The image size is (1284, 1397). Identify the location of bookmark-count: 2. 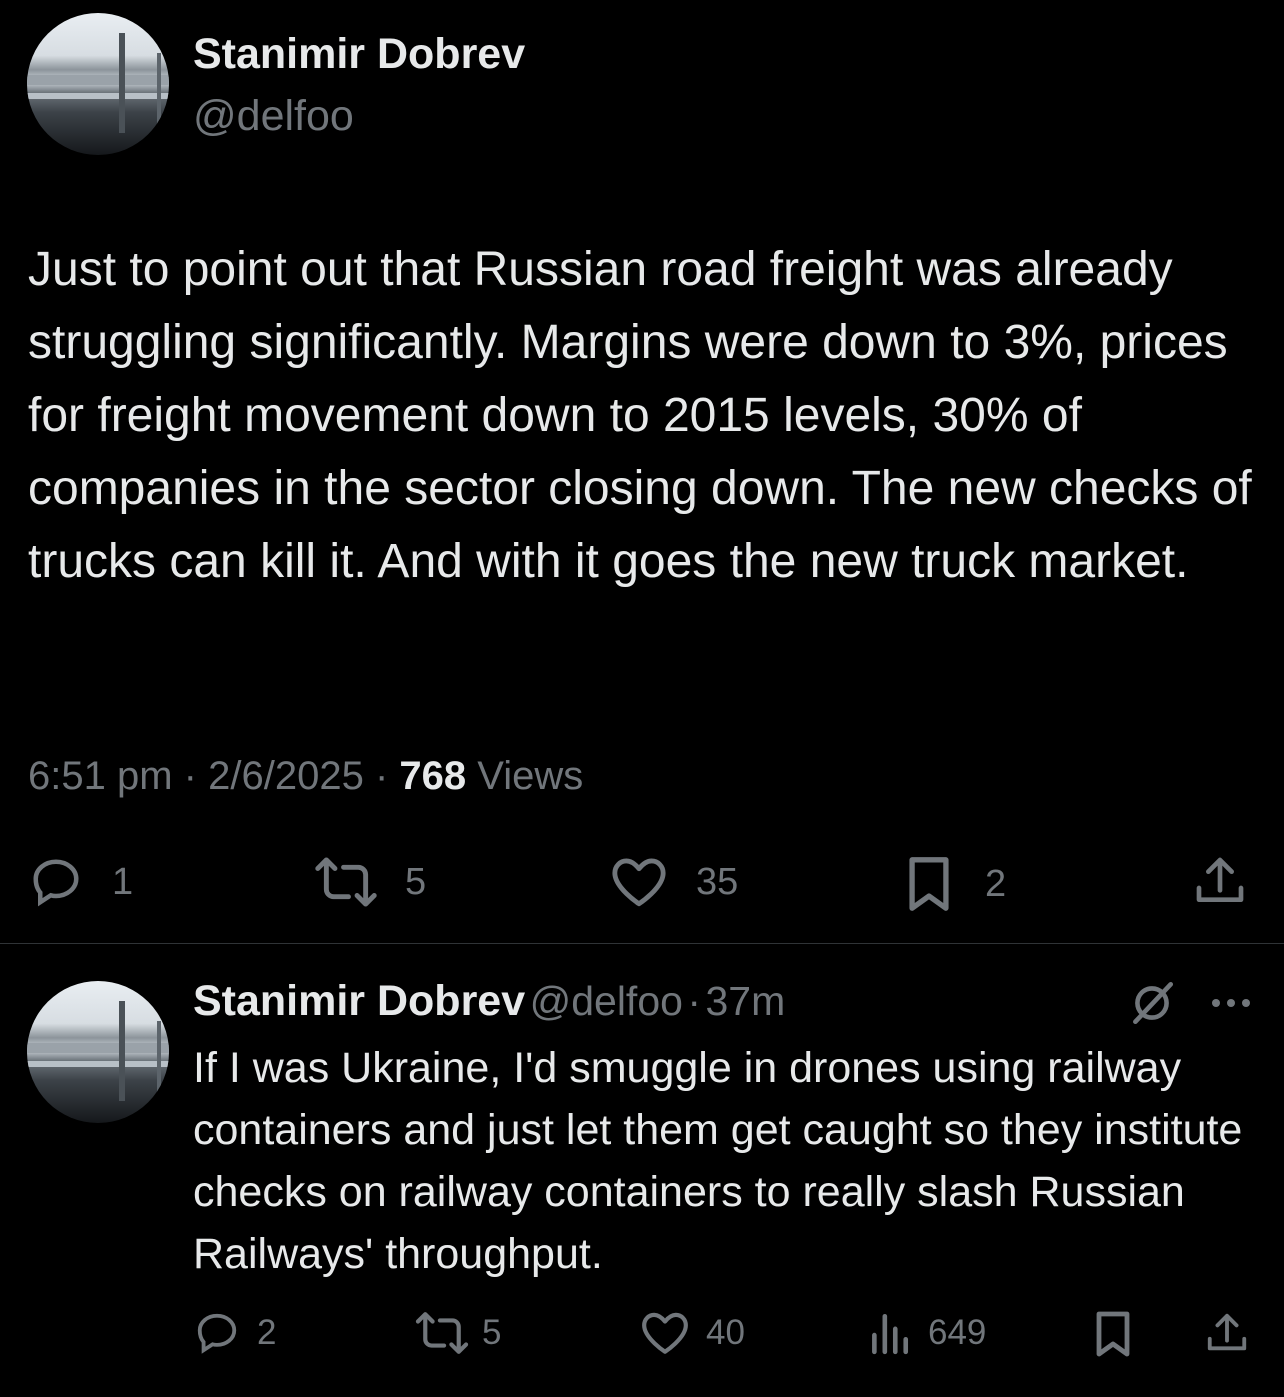
(996, 883).